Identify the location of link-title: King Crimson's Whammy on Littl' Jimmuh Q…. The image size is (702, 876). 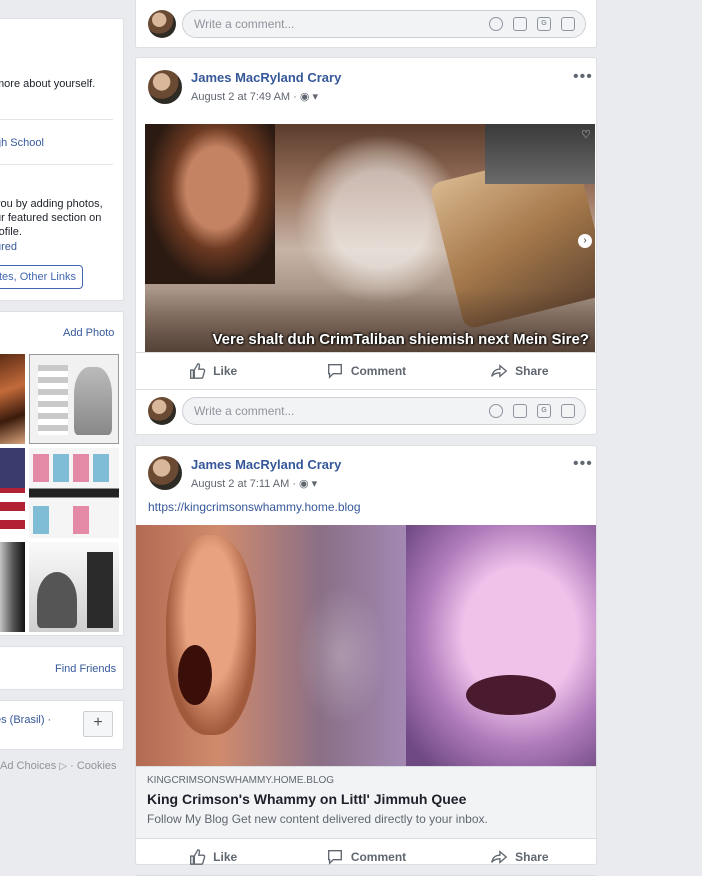
(306, 799).